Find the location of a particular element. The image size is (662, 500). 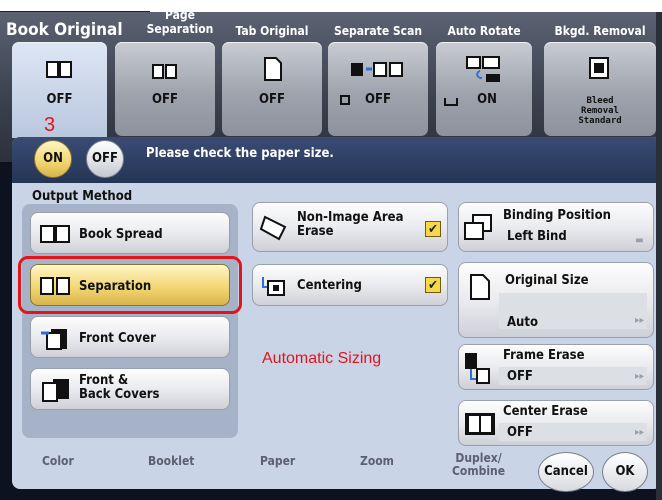

separate-scan-tile: OFF is located at coordinates (378, 89).